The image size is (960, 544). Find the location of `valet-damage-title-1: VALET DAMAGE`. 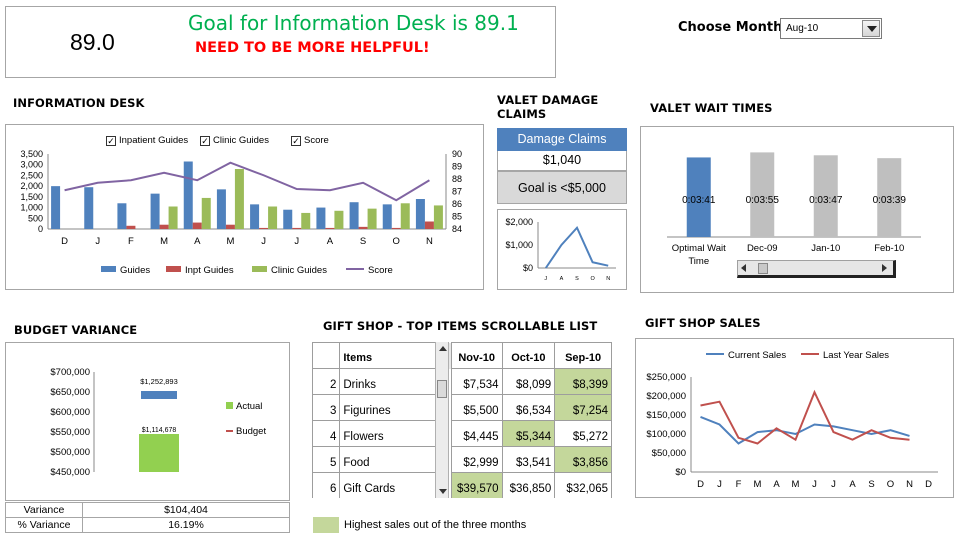

valet-damage-title-1: VALET DAMAGE is located at coordinates (548, 100).